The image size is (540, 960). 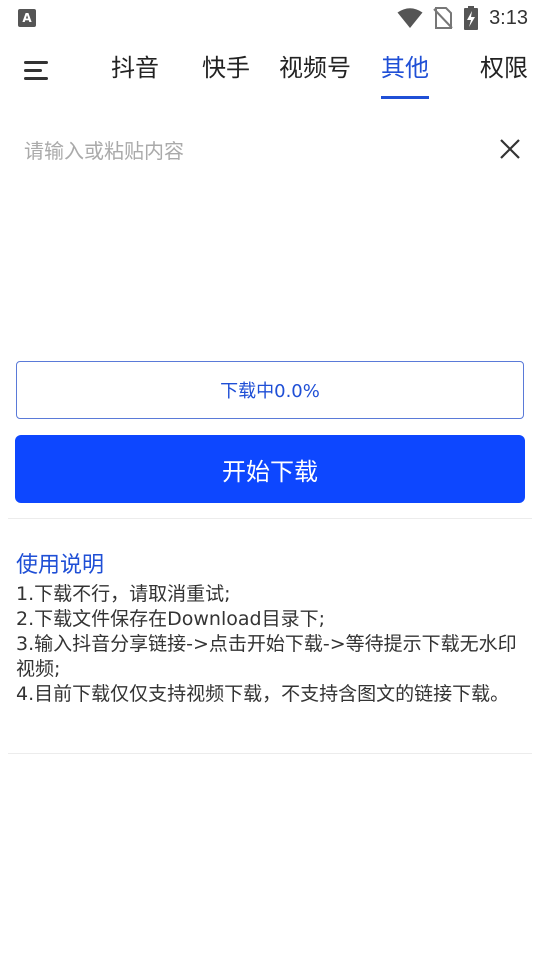 I want to click on no-sim-icon, so click(x=443, y=18).